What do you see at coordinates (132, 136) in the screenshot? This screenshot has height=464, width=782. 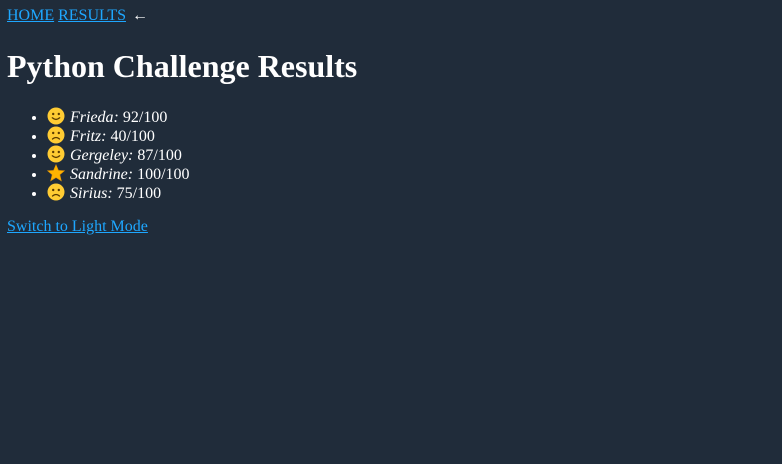 I see `participant-score: 40/100` at bounding box center [132, 136].